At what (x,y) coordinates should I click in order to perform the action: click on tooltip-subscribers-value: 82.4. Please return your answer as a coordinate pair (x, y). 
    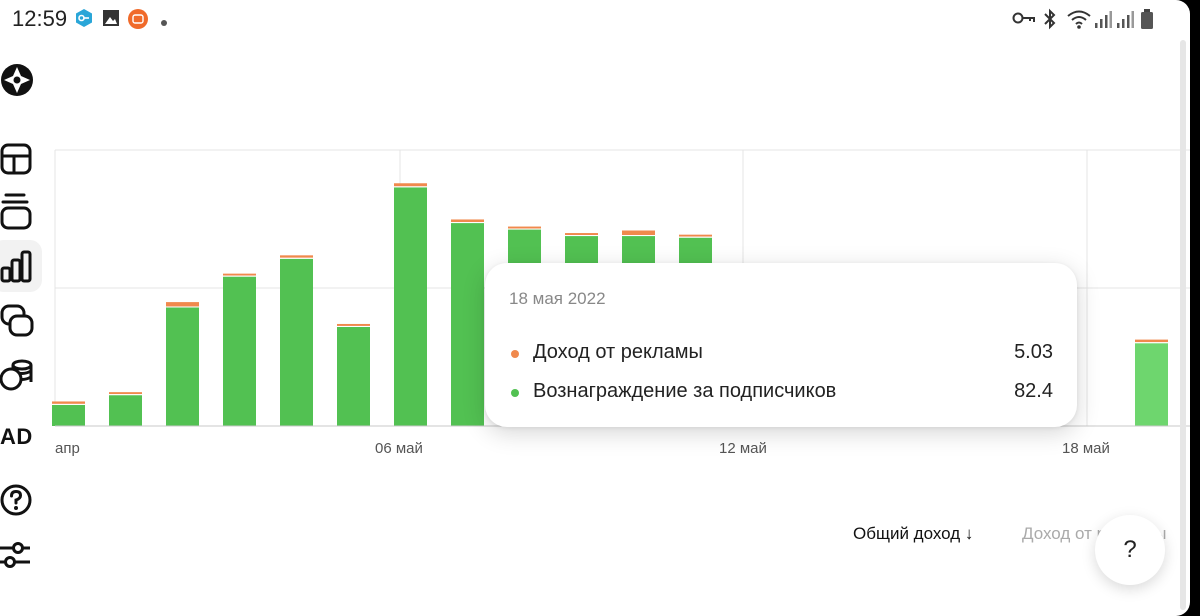
    Looking at the image, I should click on (1033, 391).